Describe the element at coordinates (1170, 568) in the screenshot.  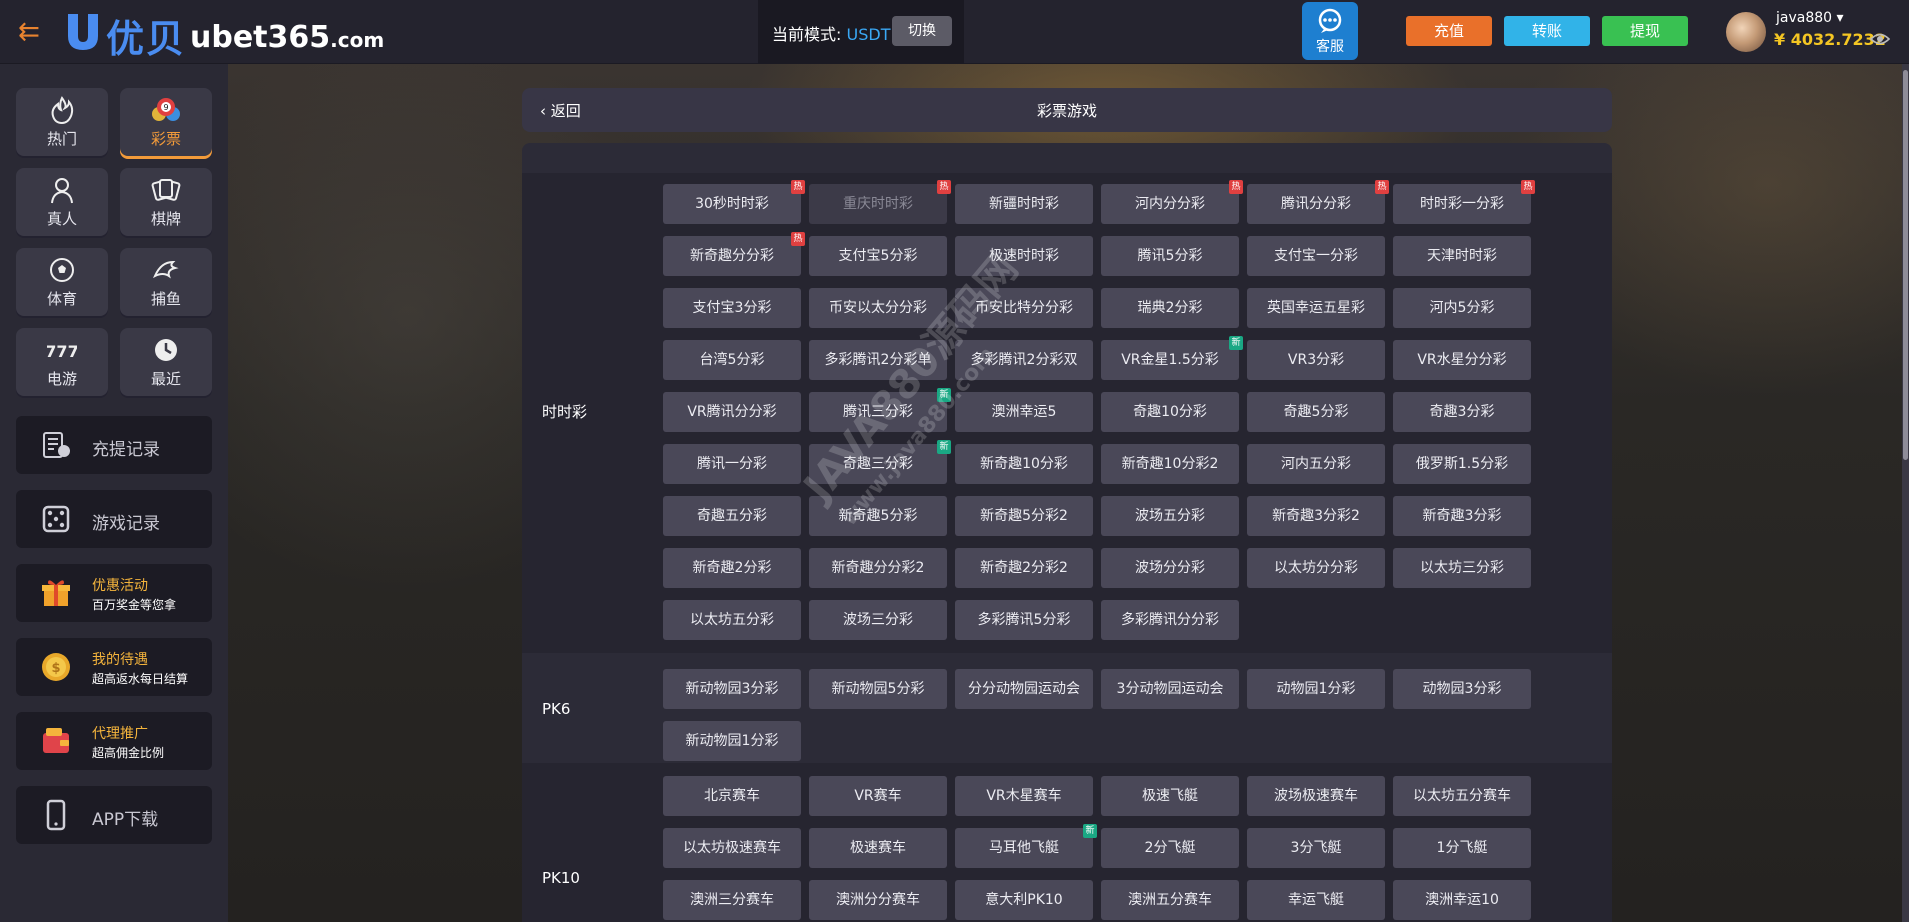
I see `game-button: 波场分分彩` at that location.